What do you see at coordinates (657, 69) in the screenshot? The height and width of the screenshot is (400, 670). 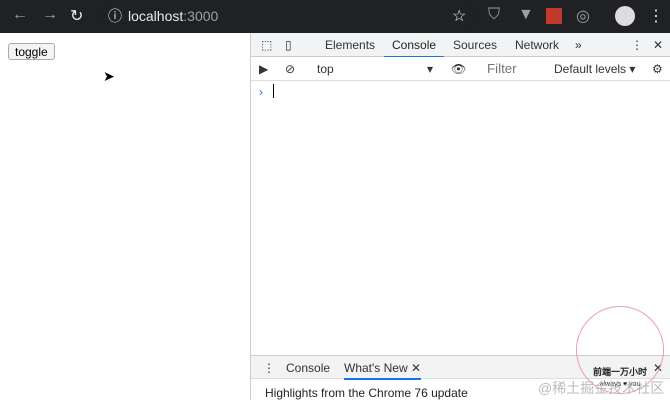 I see `settings-gear-icon: ⚙` at bounding box center [657, 69].